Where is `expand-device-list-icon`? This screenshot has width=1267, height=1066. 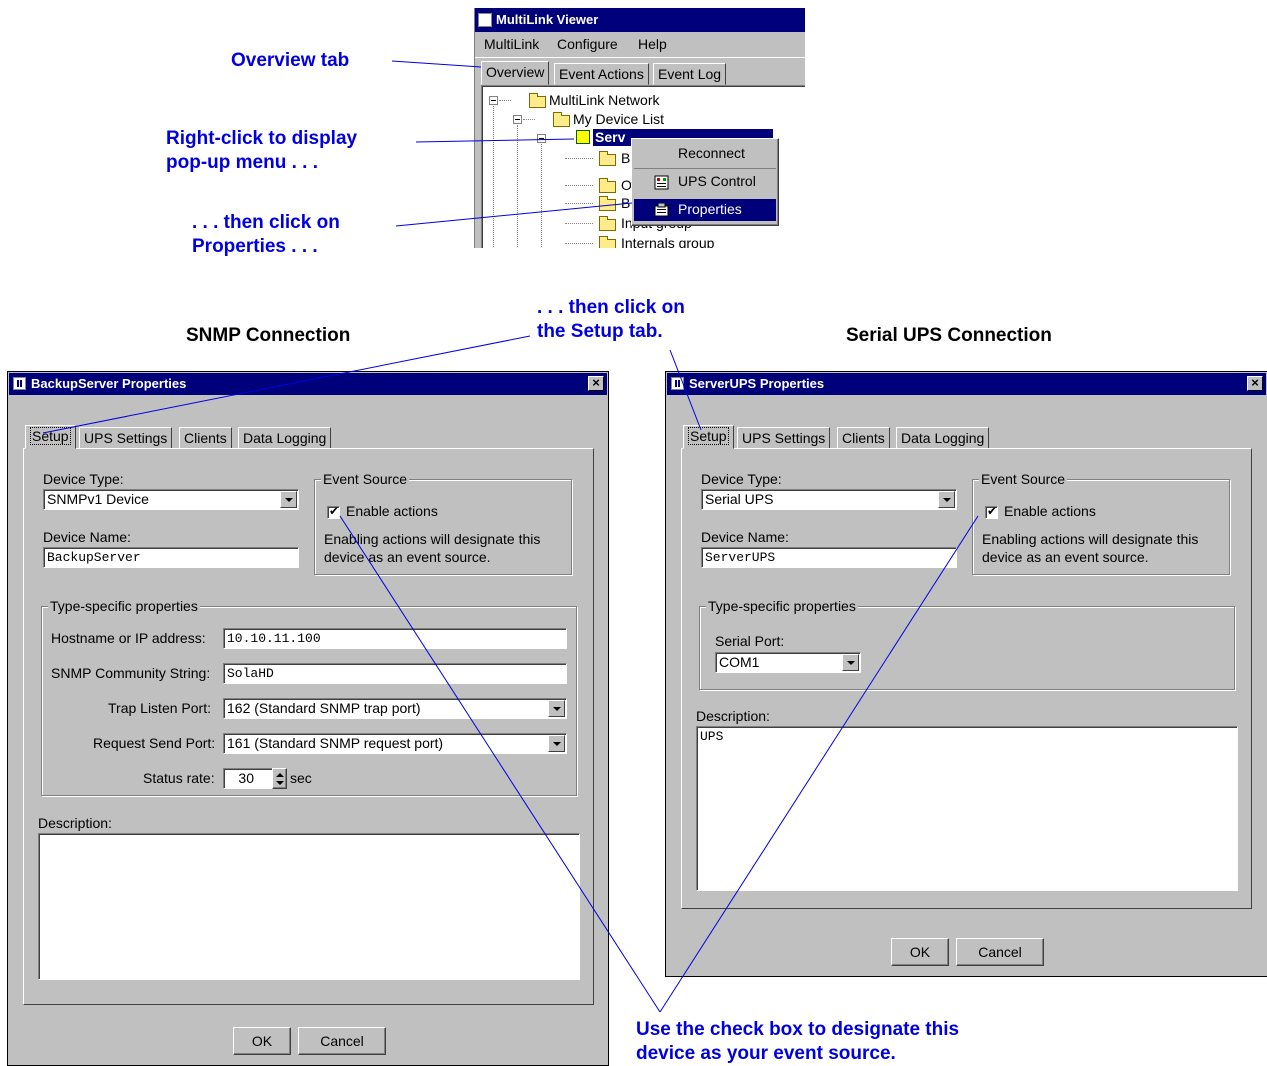
expand-device-list-icon is located at coordinates (517, 119).